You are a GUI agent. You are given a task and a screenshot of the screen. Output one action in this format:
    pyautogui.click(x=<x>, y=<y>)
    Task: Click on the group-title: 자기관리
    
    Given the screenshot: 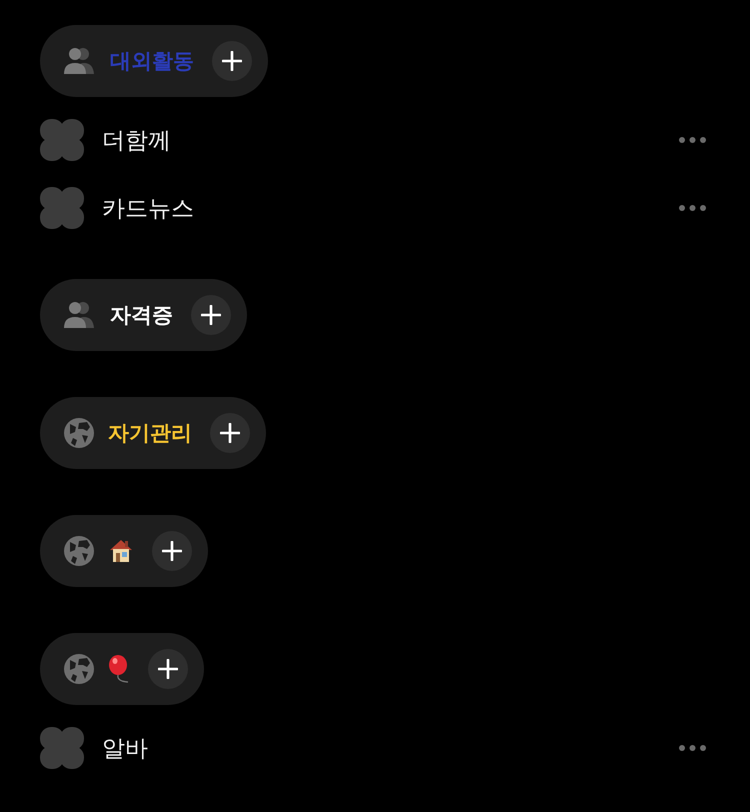 What is the action you would take?
    pyautogui.click(x=150, y=433)
    